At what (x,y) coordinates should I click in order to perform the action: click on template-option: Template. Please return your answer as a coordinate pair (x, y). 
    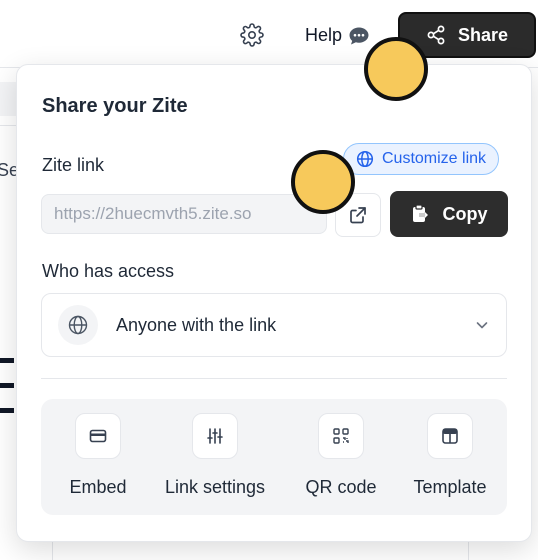
    Looking at the image, I should click on (450, 457).